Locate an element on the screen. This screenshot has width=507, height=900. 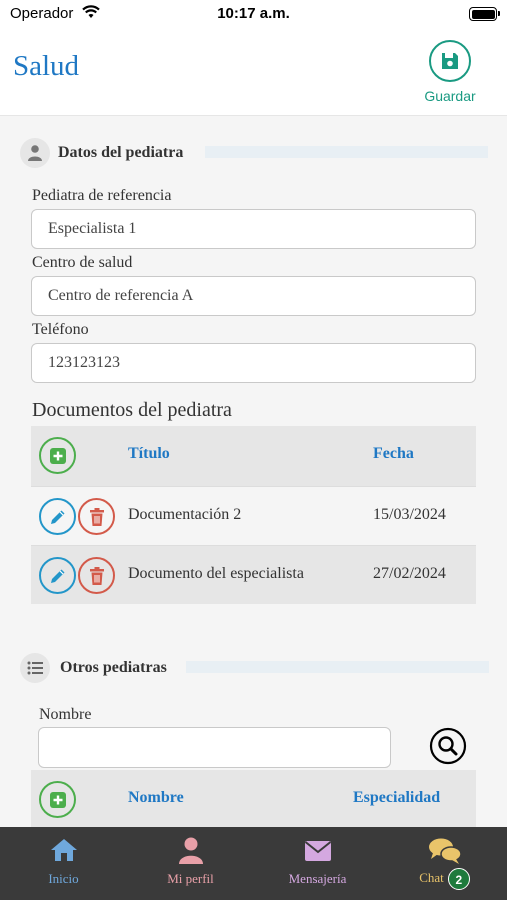
envelope-icon is located at coordinates (318, 853).